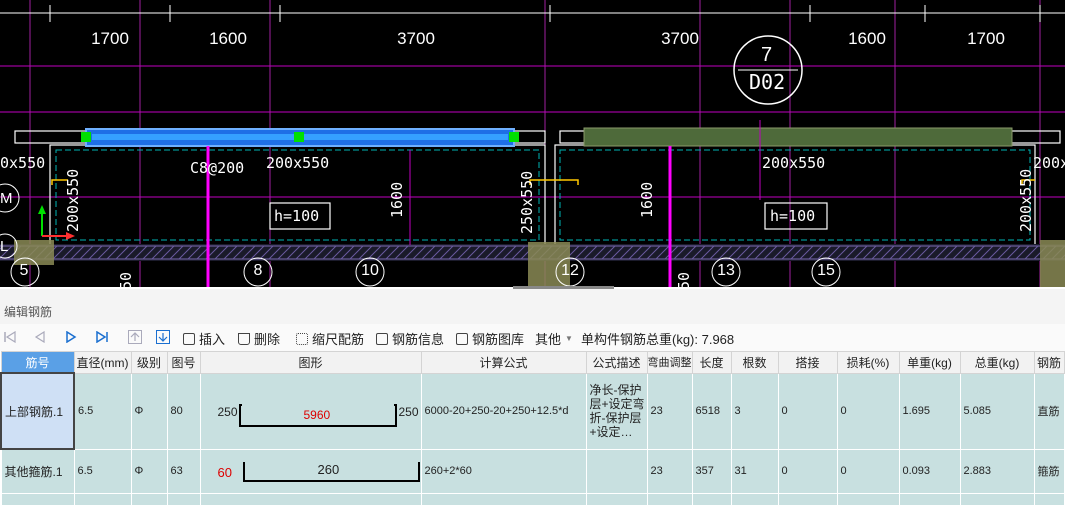 Image resolution: width=1065 pixels, height=506 pixels. What do you see at coordinates (102, 362) in the screenshot?
I see `column-header: 直径(mm)` at bounding box center [102, 362].